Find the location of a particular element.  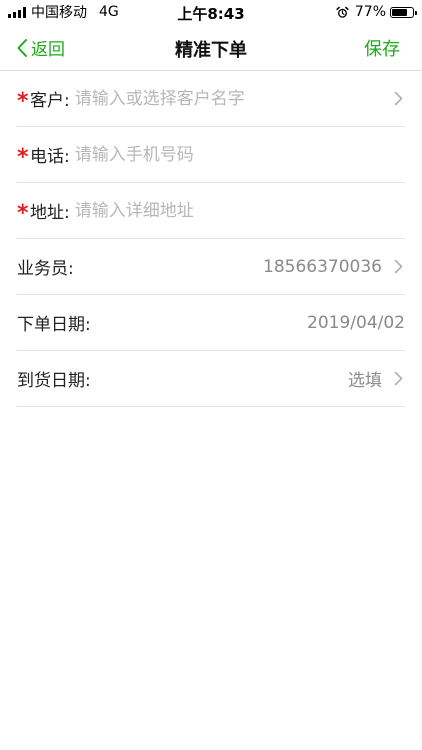

address-input is located at coordinates (239, 210).